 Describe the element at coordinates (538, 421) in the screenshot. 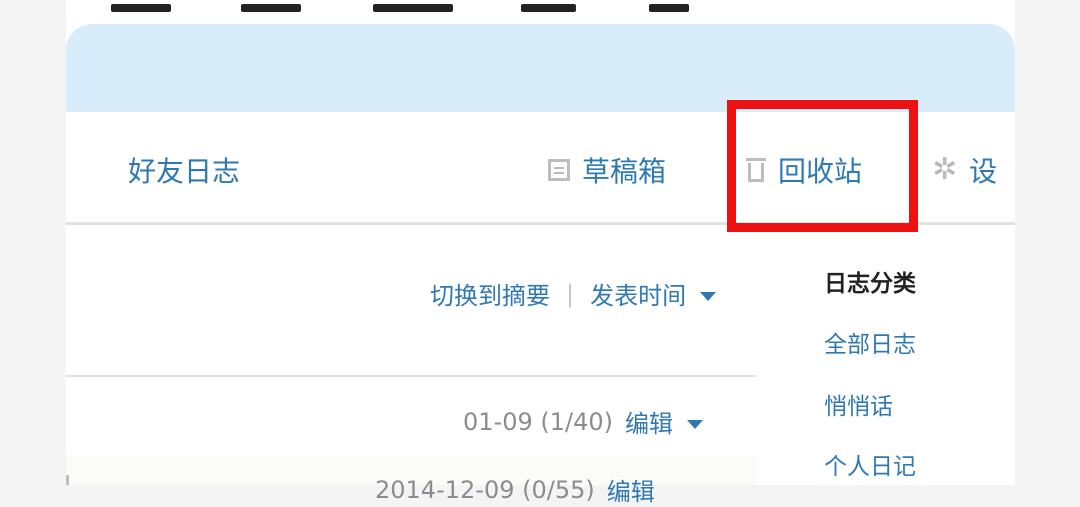

I see `entry-meta: 01-09 (1/40)` at that location.